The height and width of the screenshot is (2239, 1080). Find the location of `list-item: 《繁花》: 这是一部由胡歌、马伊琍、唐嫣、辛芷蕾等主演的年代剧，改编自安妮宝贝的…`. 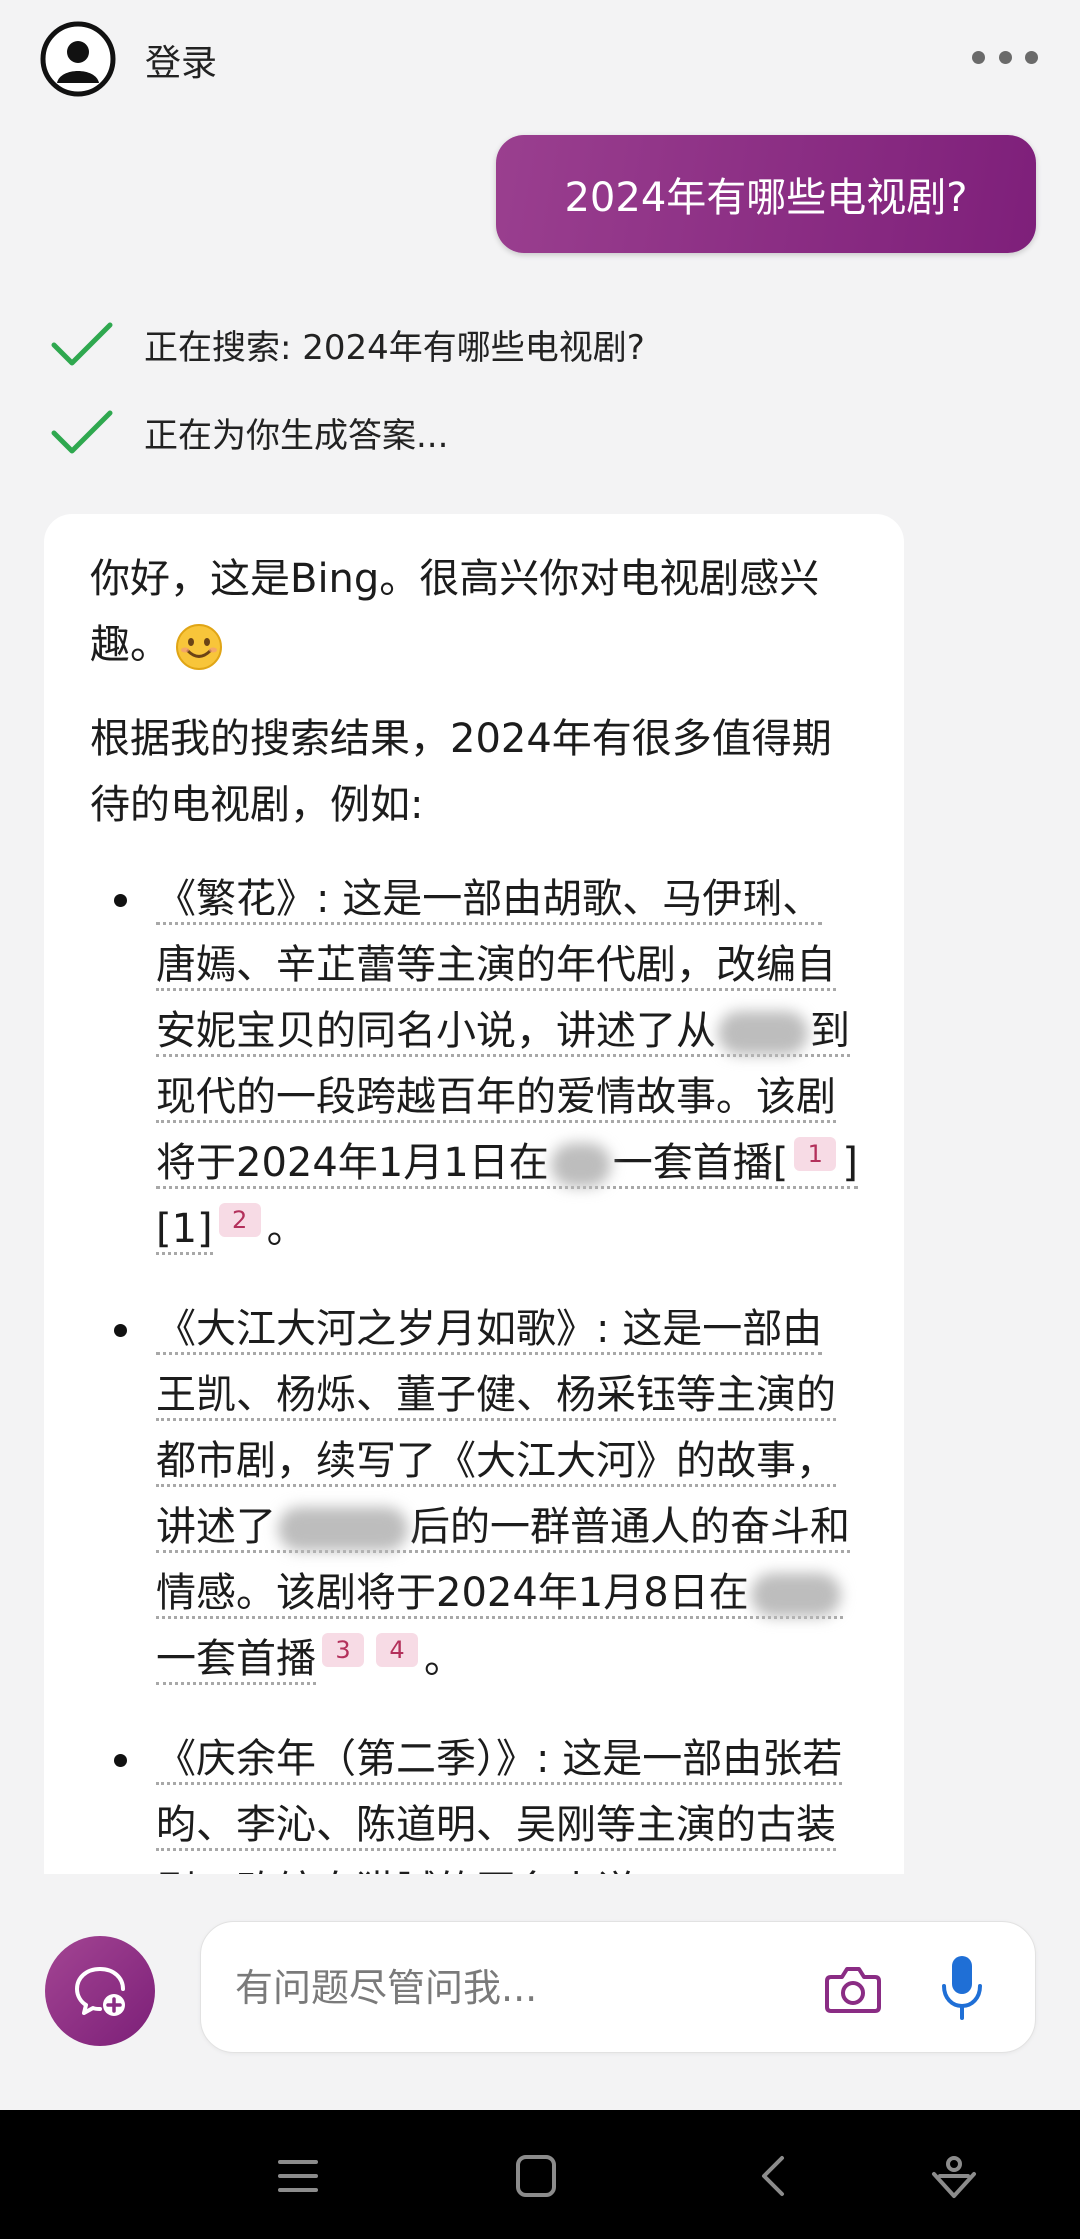

list-item: 《繁花》: 这是一部由胡歌、马伊琍、唐嫣、辛芷蕾等主演的年代剧，改编自安妮宝贝的… is located at coordinates (475, 1064).